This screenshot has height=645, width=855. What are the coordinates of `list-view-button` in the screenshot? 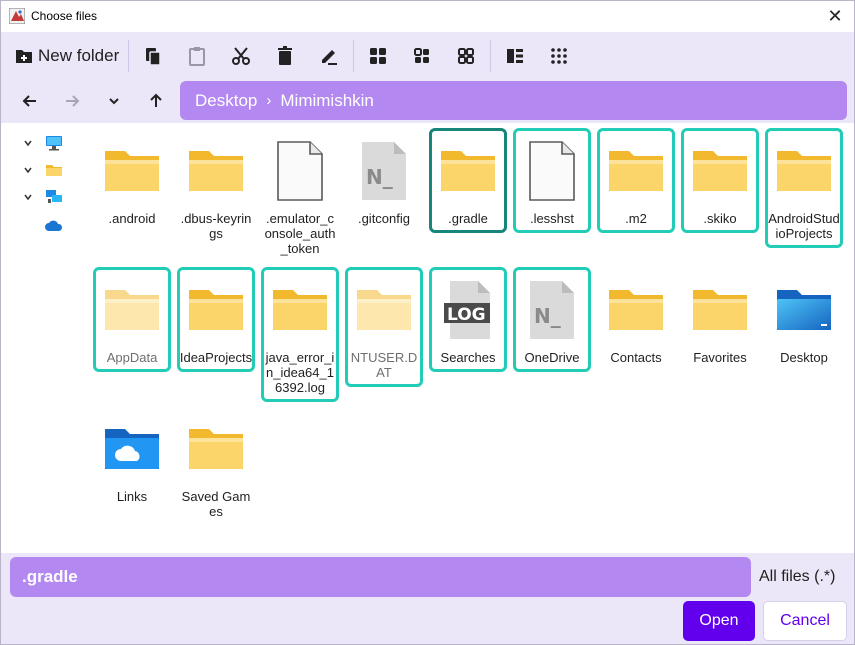 It's located at (559, 56).